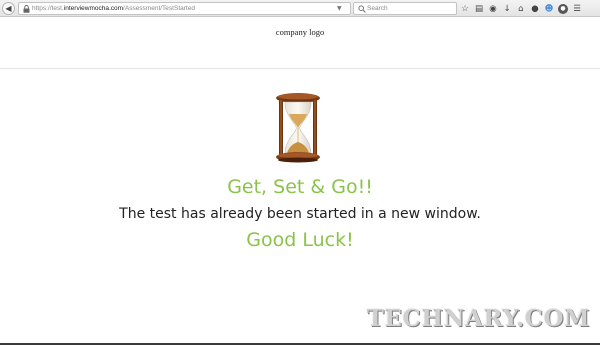  I want to click on reading-list-icon: ▤, so click(479, 9).